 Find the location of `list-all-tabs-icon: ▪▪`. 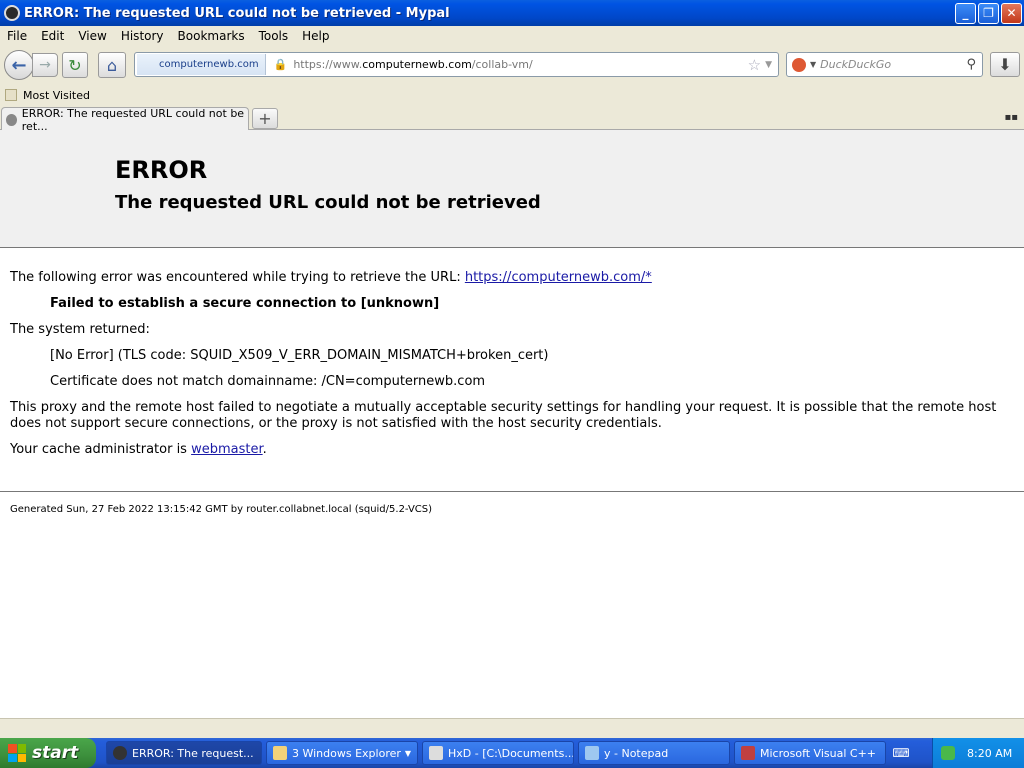

list-all-tabs-icon: ▪▪ is located at coordinates (1011, 117).